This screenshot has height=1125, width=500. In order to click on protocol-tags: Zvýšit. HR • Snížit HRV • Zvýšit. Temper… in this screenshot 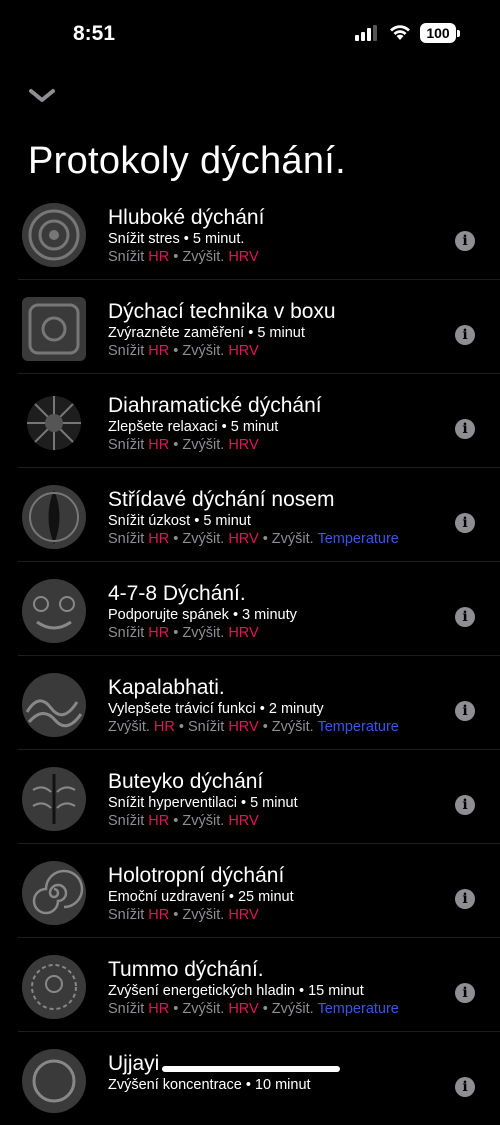, I will do `click(278, 727)`.